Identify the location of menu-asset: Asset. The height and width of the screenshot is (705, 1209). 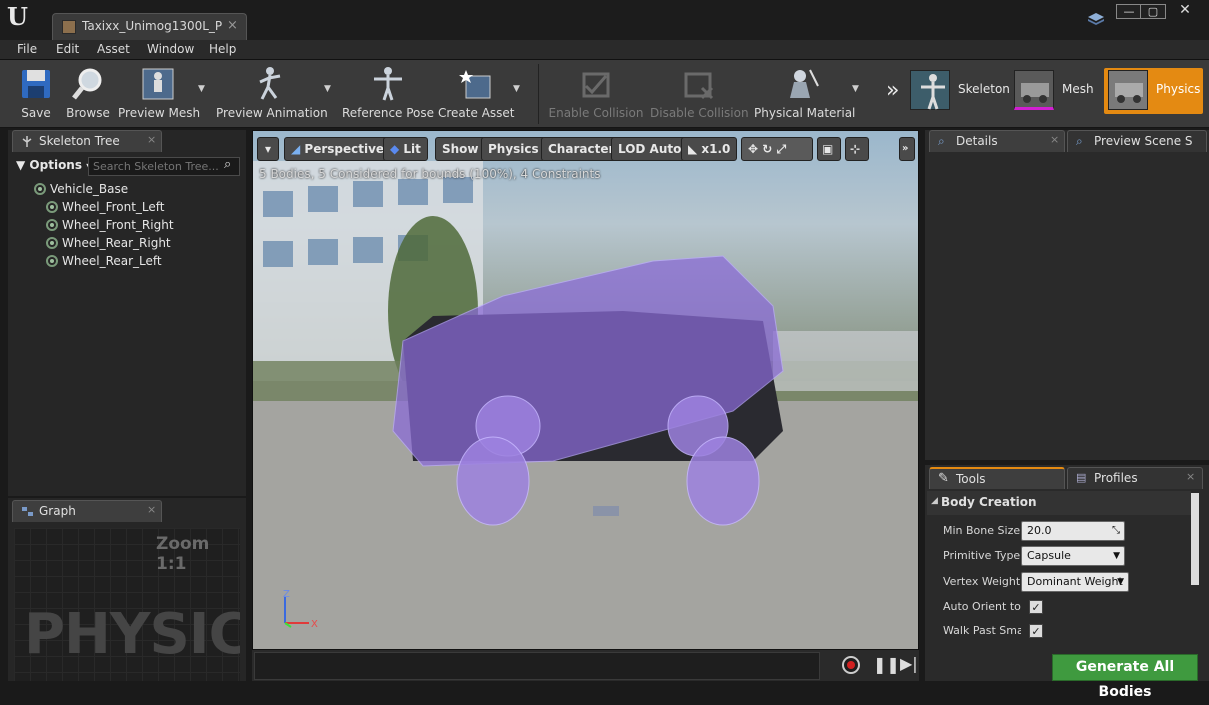
(113, 49).